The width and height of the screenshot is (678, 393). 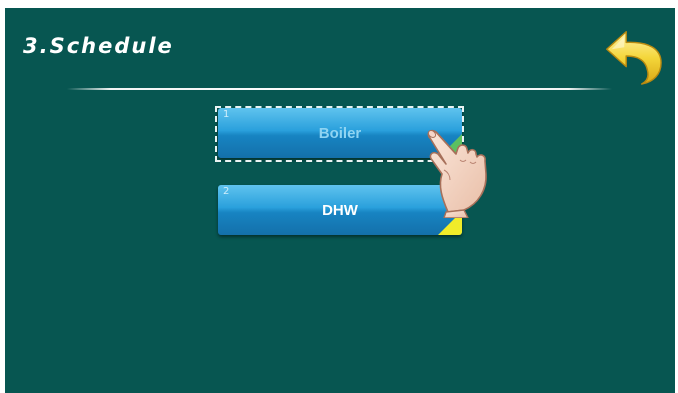 I want to click on title-divider, so click(x=339, y=89).